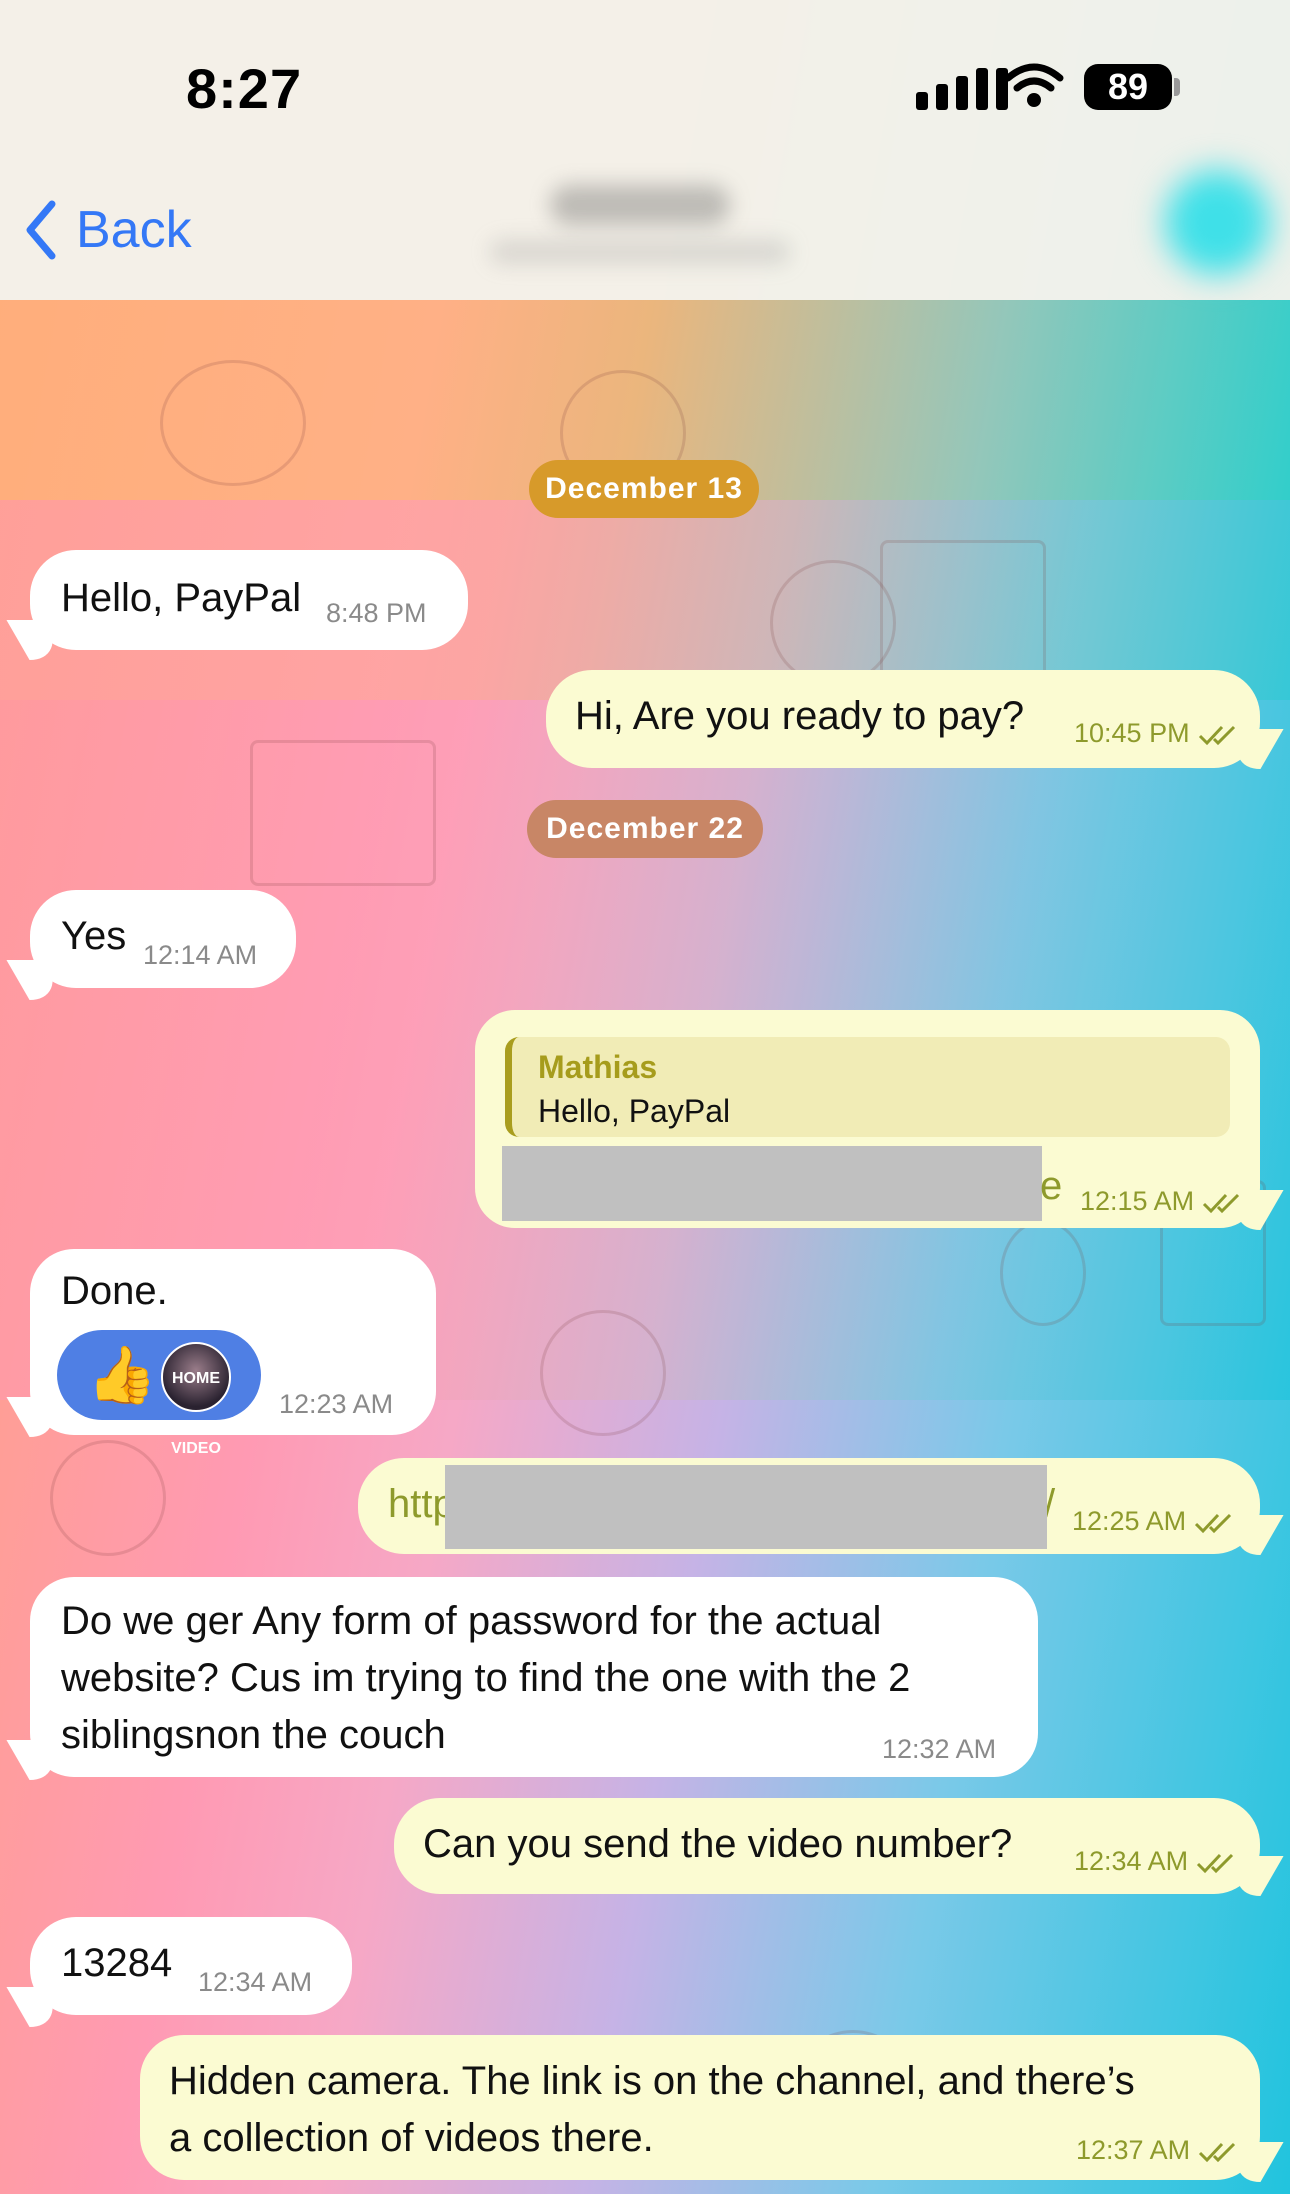 This screenshot has width=1290, height=2194. I want to click on message-bubble-outgoing: Hi, Are you ready to pay? 10:45 PM, so click(903, 719).